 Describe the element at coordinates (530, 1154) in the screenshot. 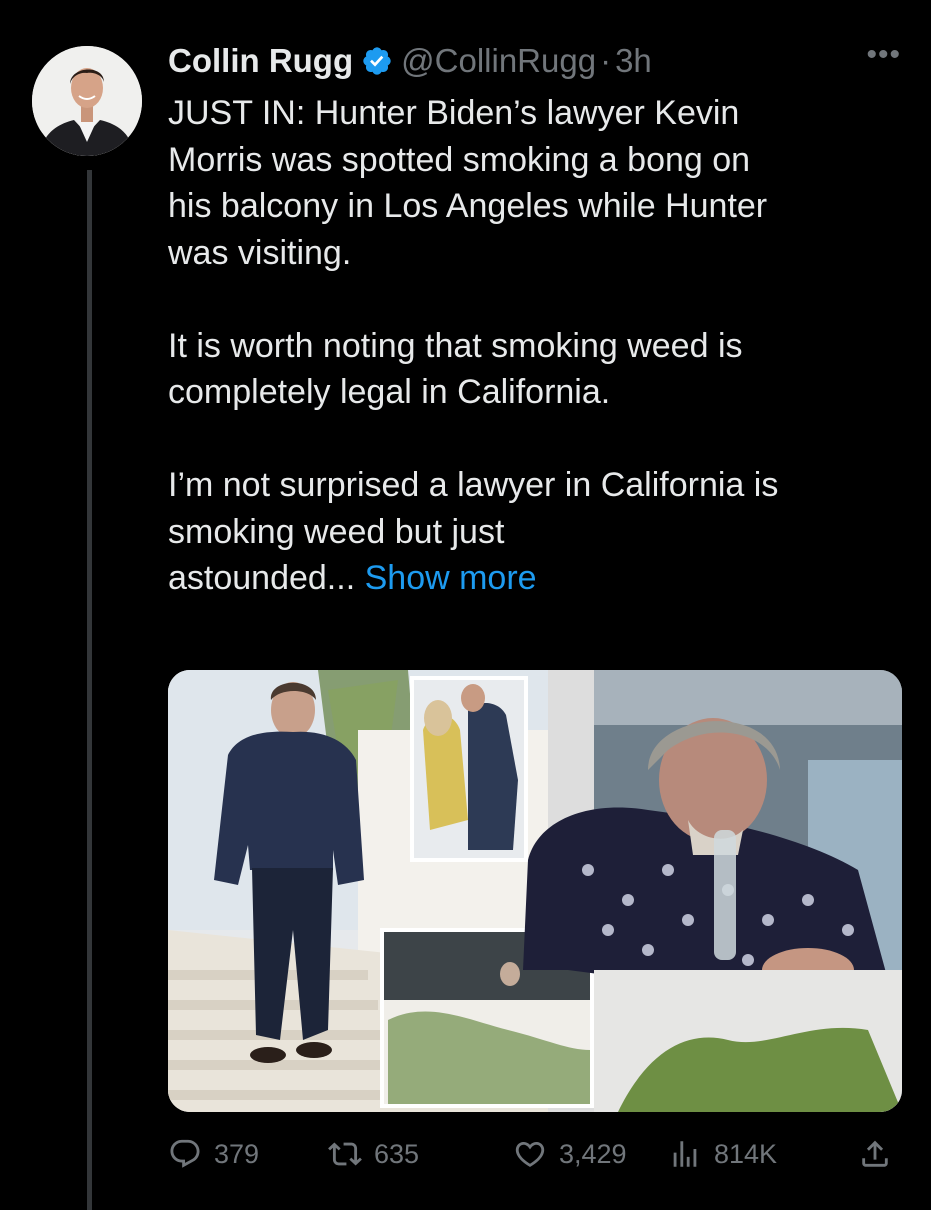

I see `heart-icon` at that location.